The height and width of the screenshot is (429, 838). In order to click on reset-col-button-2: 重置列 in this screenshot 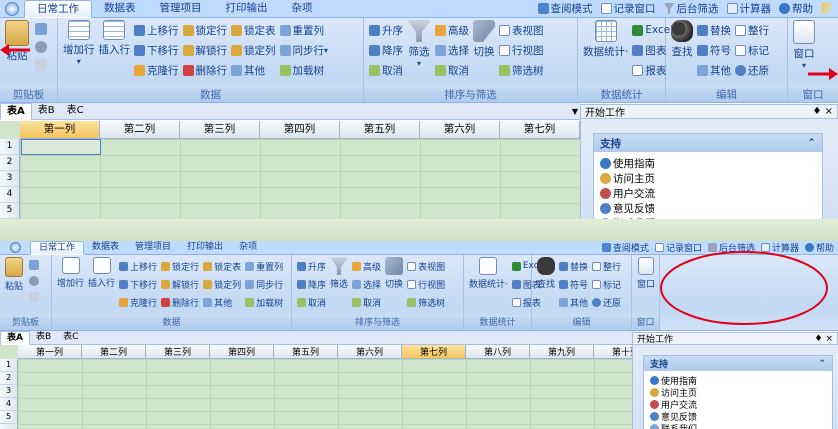, I will do `click(264, 266)`.